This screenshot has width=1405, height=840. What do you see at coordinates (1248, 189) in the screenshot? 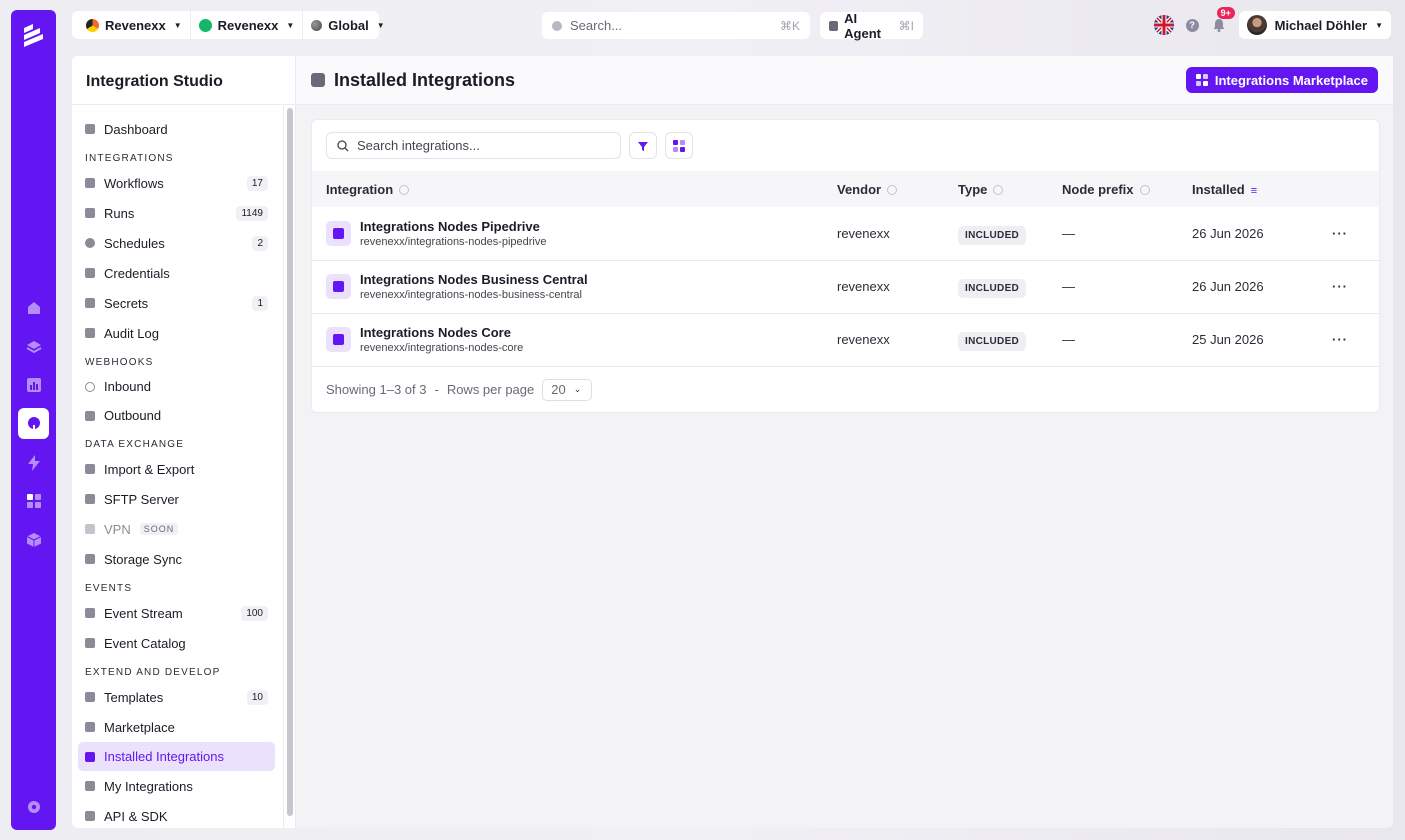
I see `column-installed: Installed ≡` at bounding box center [1248, 189].